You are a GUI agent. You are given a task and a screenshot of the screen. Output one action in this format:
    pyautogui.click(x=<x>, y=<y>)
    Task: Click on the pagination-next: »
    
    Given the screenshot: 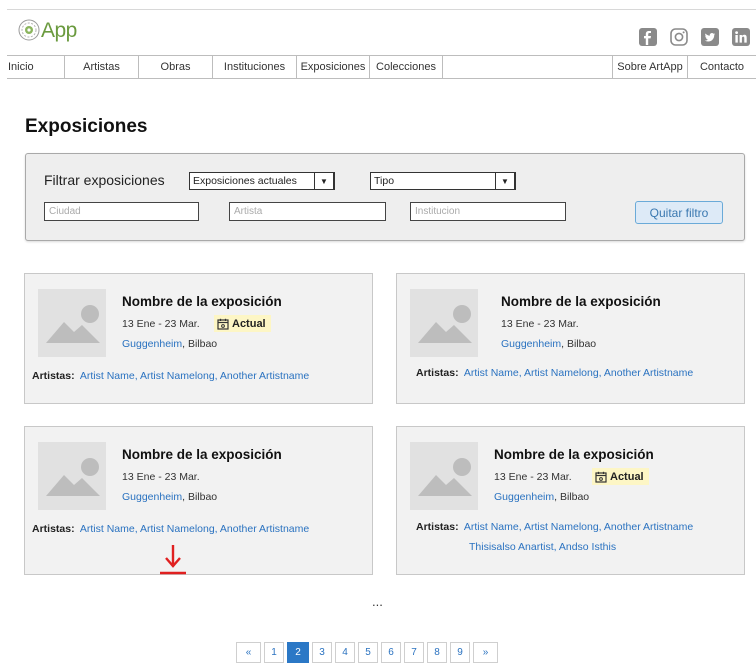 What is the action you would take?
    pyautogui.click(x=485, y=652)
    